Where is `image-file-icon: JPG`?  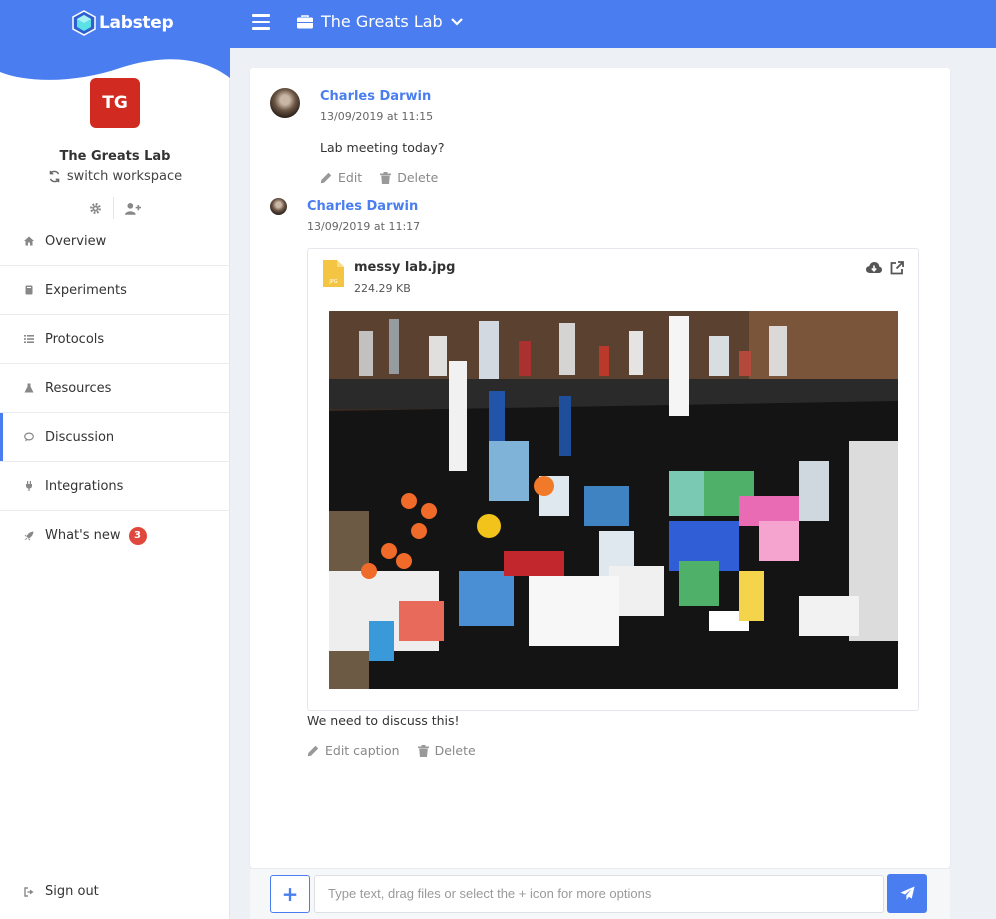
image-file-icon: JPG is located at coordinates (333, 273).